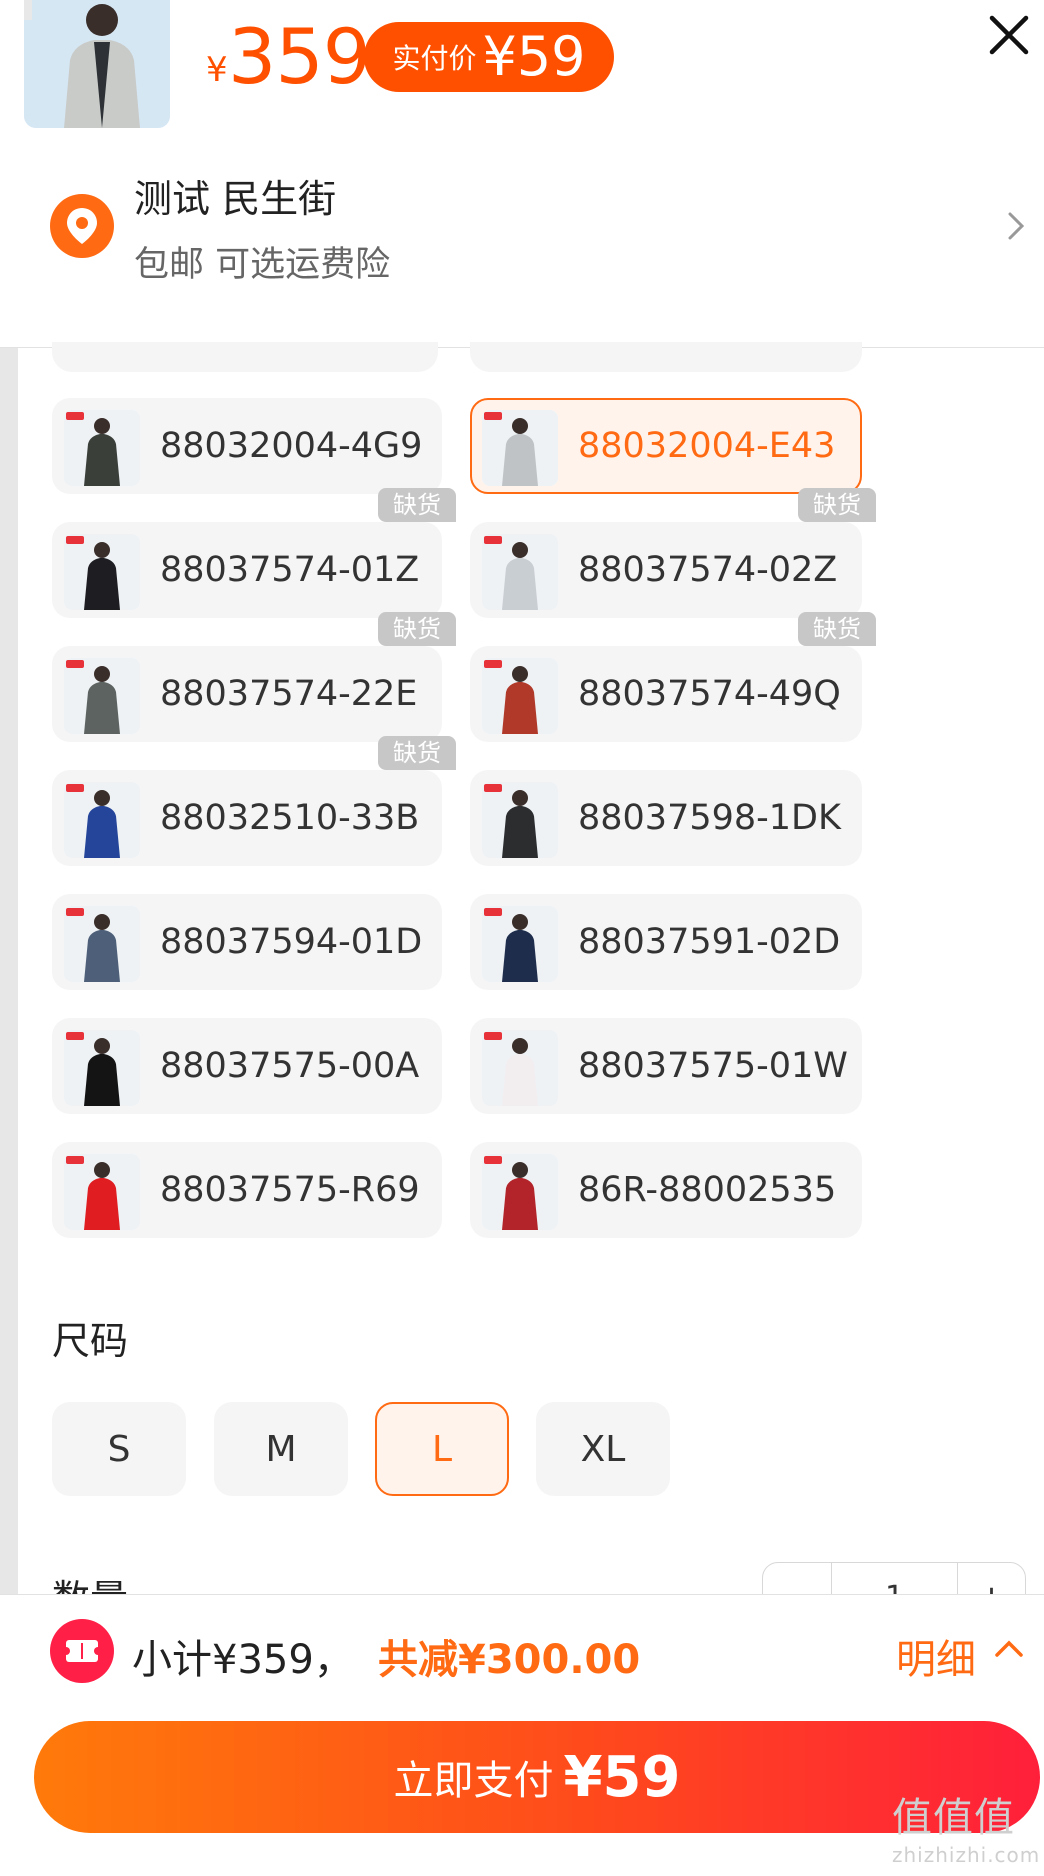 The height and width of the screenshot is (1876, 1044). I want to click on watermark-url: zhizhizhi.com, so click(966, 1855).